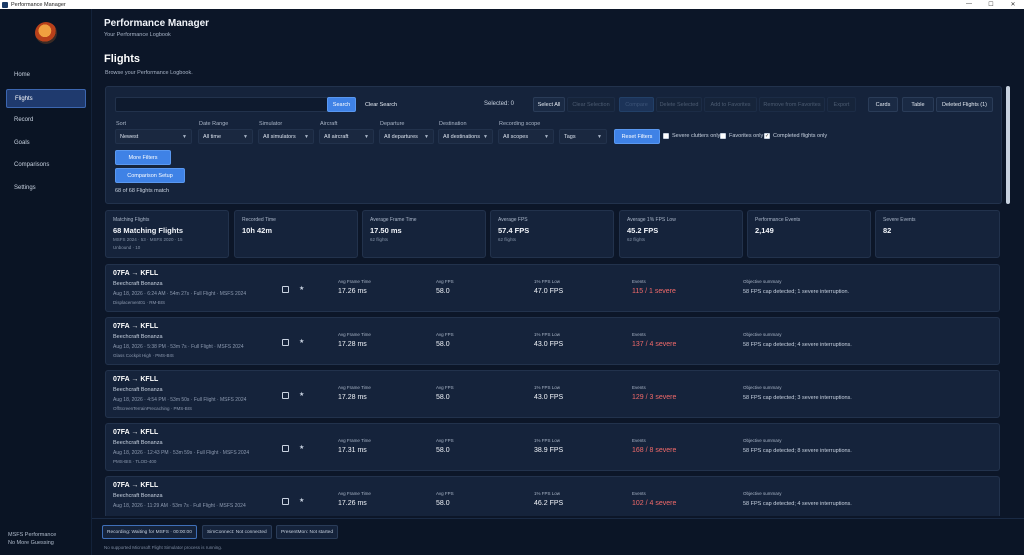  What do you see at coordinates (654, 340) in the screenshot?
I see `metric-events: Events 137 / 4 severe` at bounding box center [654, 340].